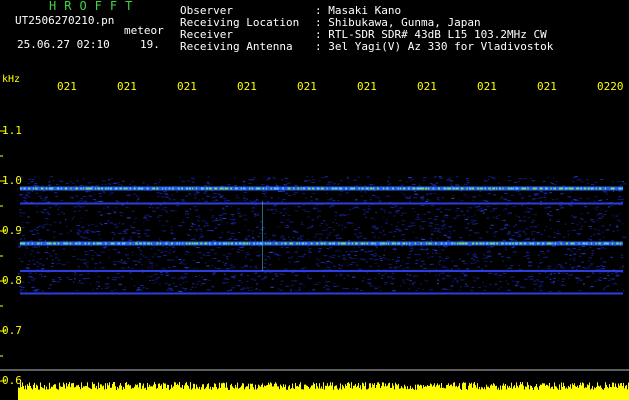  I want to click on carrier-line, so click(321, 293).